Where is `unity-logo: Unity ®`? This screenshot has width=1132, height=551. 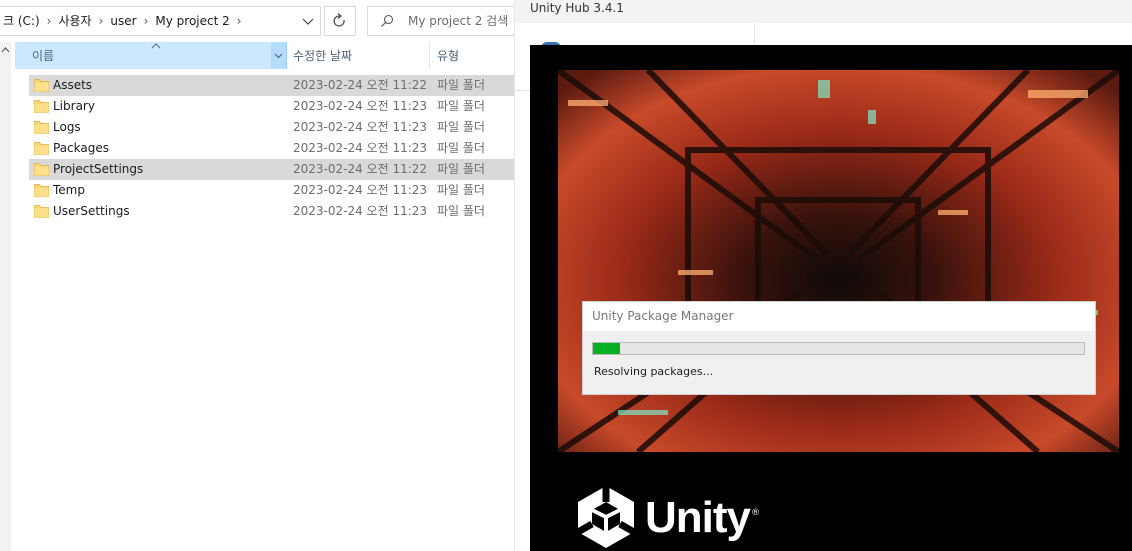
unity-logo: Unity ® is located at coordinates (668, 517).